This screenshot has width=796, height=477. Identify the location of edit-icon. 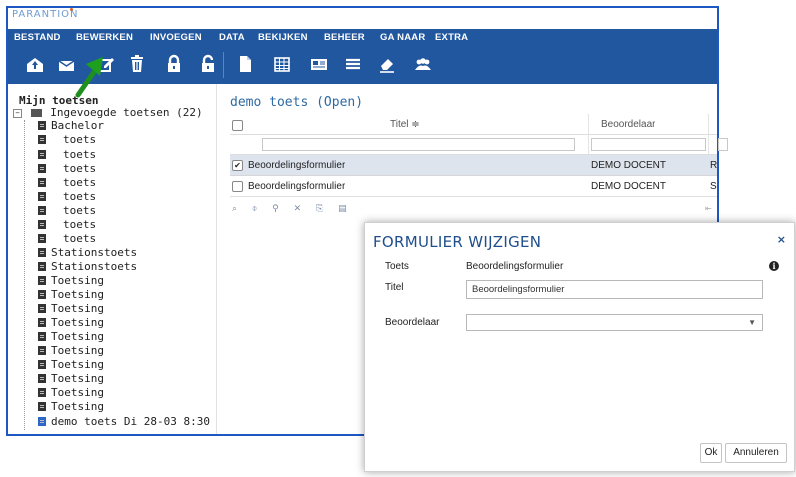
(106, 64).